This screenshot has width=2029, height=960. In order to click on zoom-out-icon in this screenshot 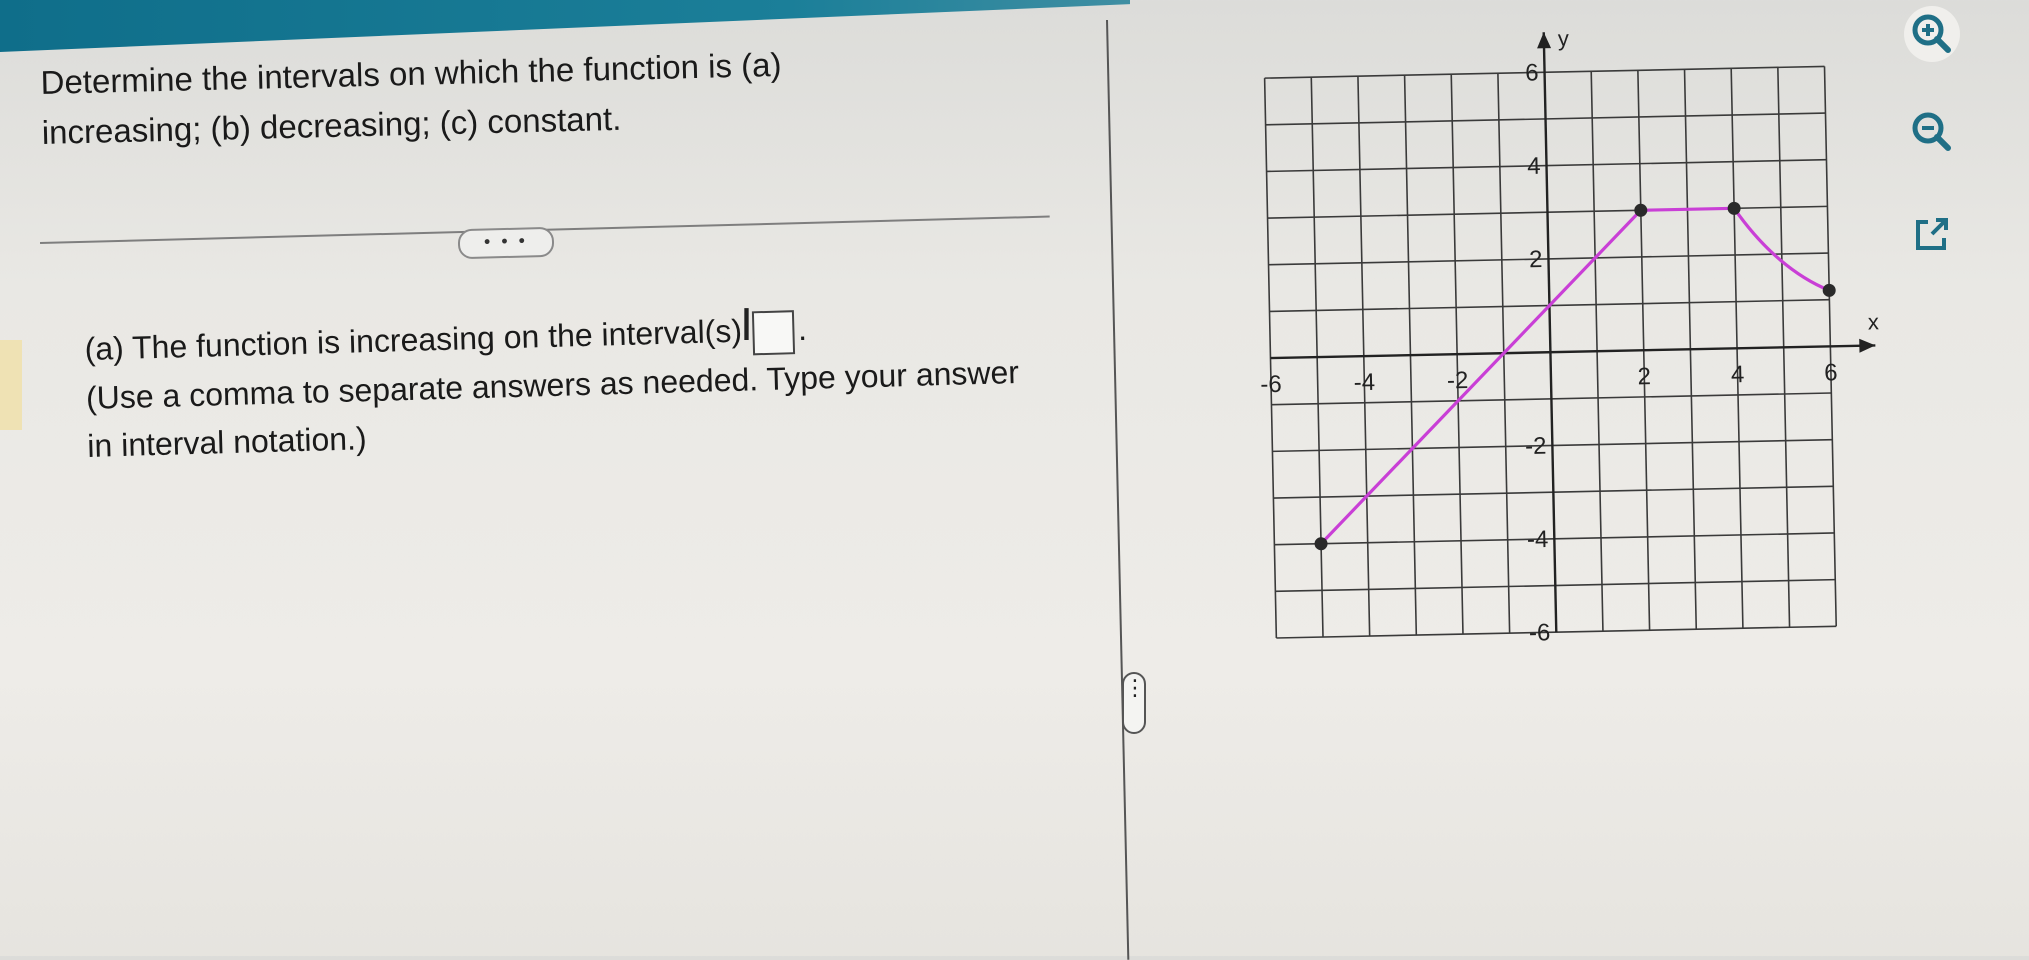, I will do `click(1931, 131)`.